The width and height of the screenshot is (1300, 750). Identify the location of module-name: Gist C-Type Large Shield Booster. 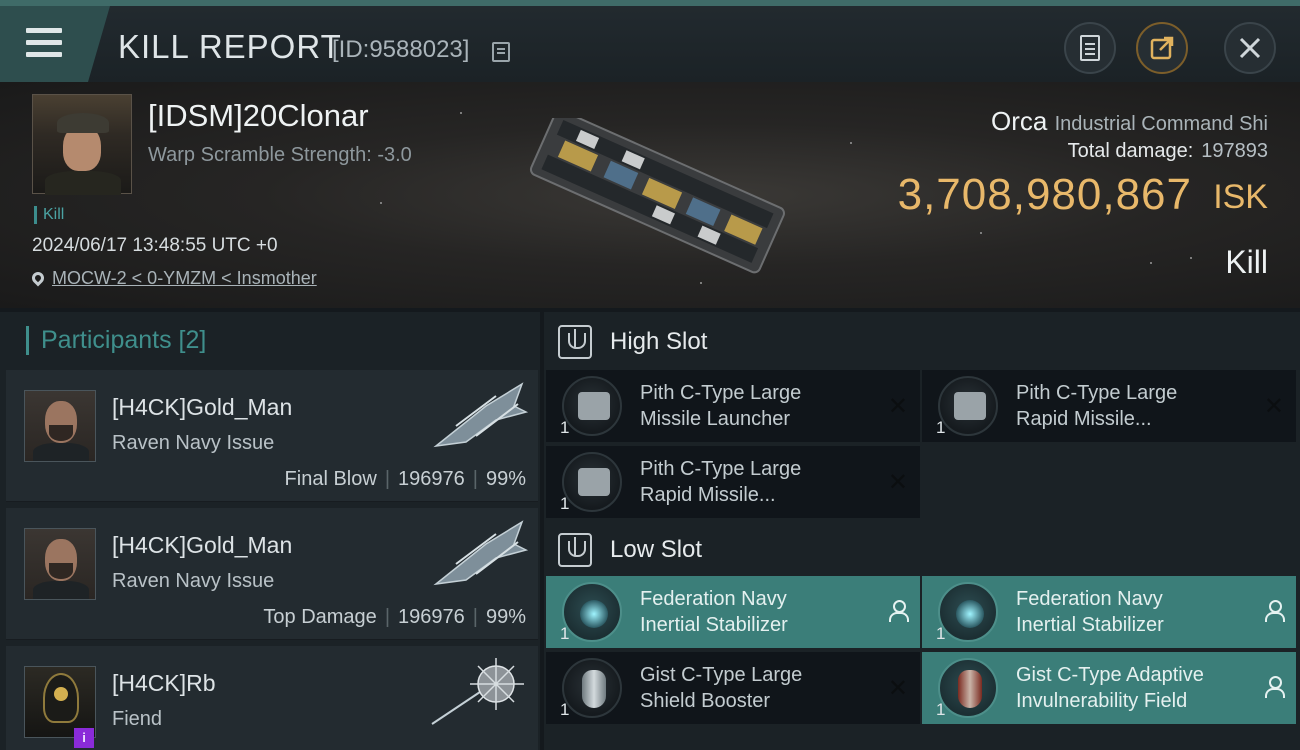
(721, 688).